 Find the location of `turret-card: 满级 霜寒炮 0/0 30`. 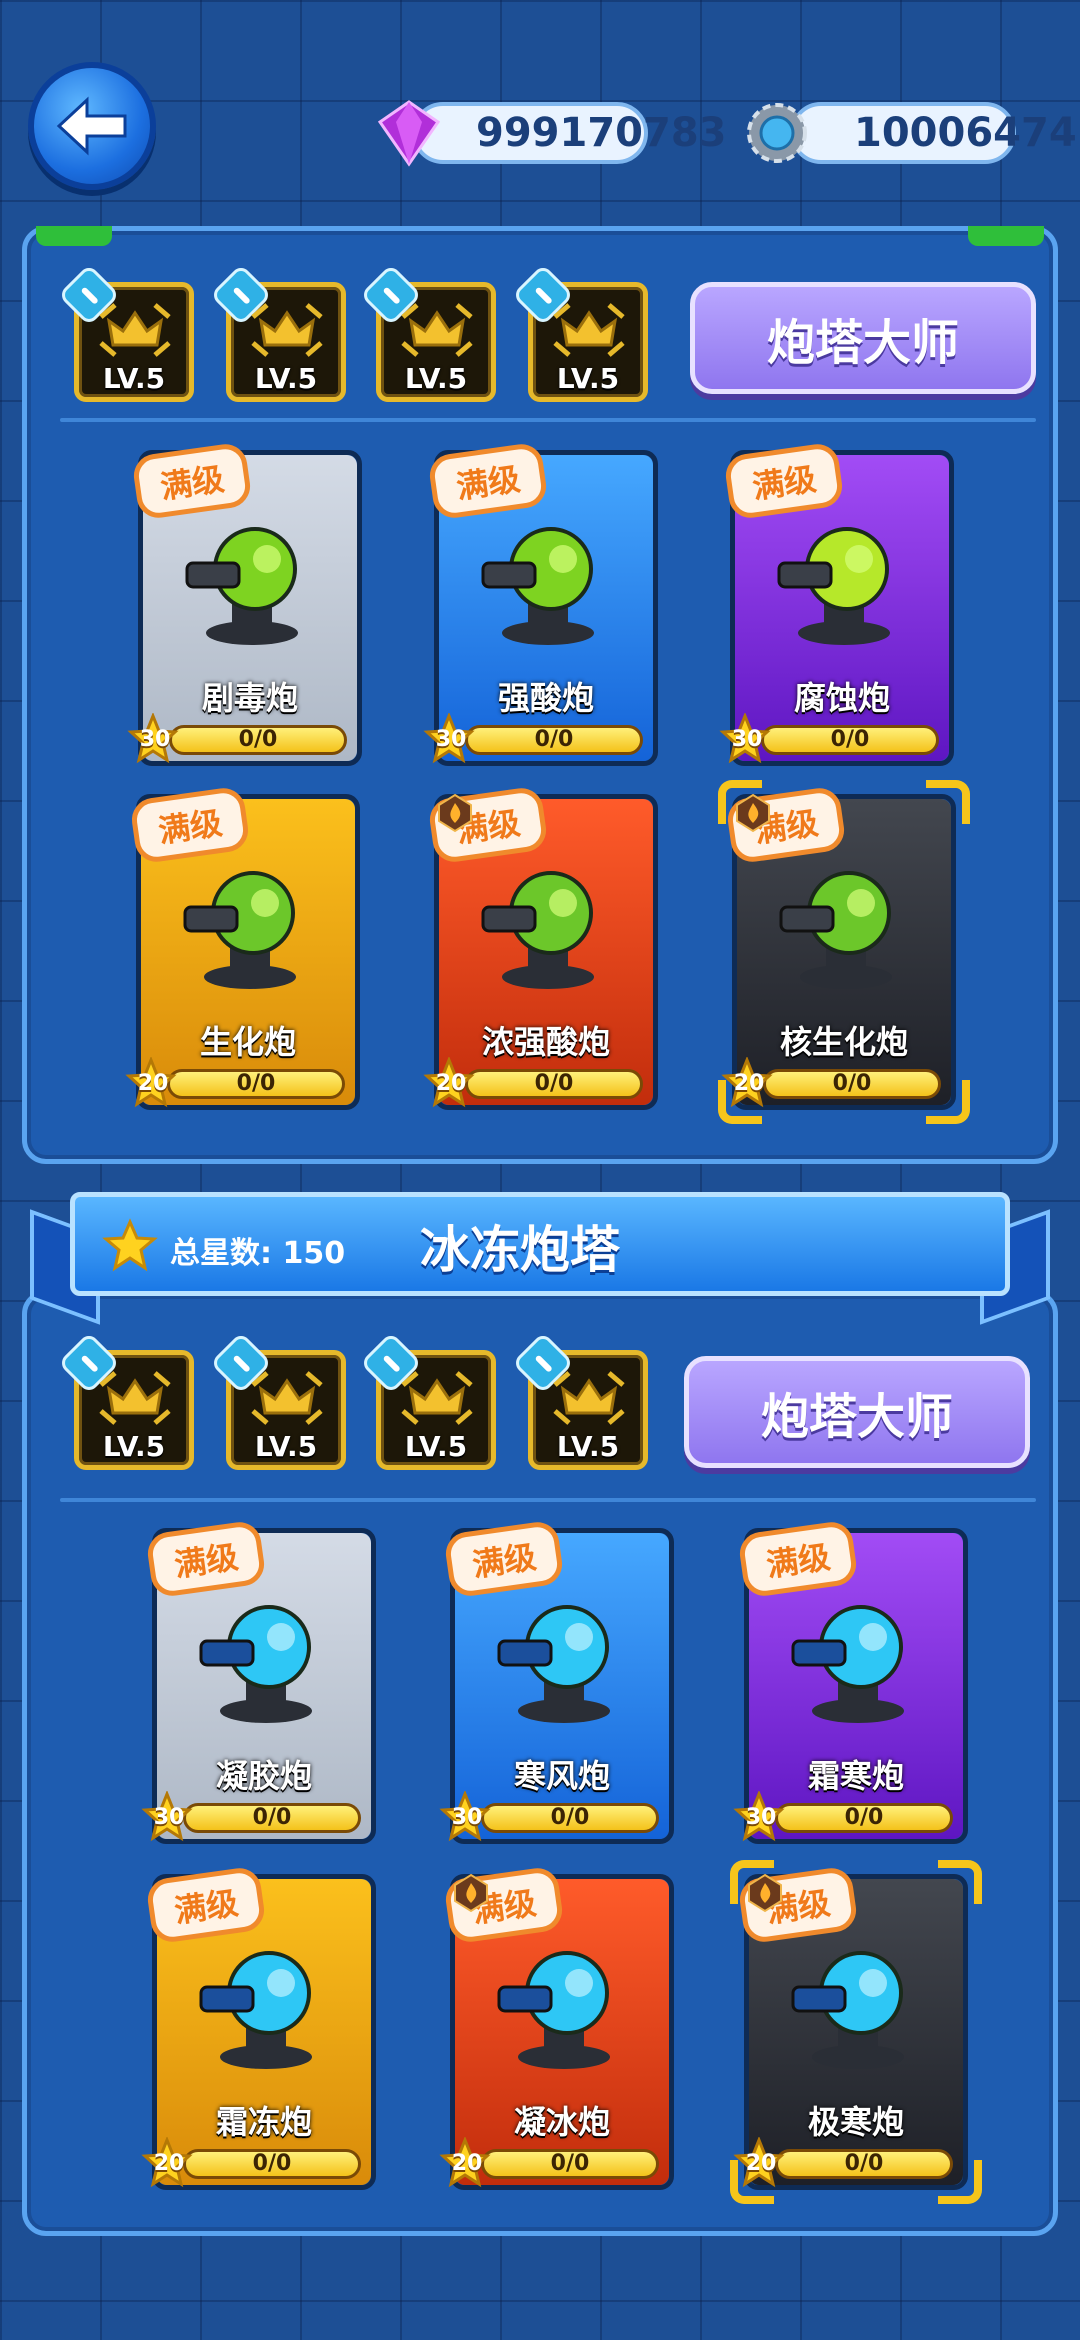

turret-card: 满级 霜寒炮 0/0 30 is located at coordinates (850, 1681).